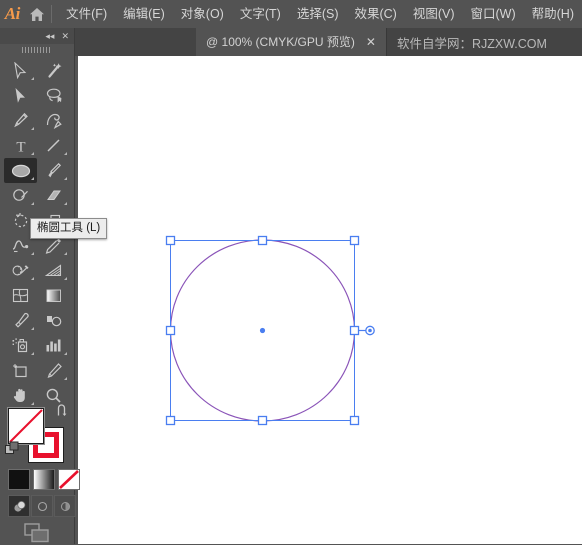  I want to click on shape-builder-icon, so click(20, 270).